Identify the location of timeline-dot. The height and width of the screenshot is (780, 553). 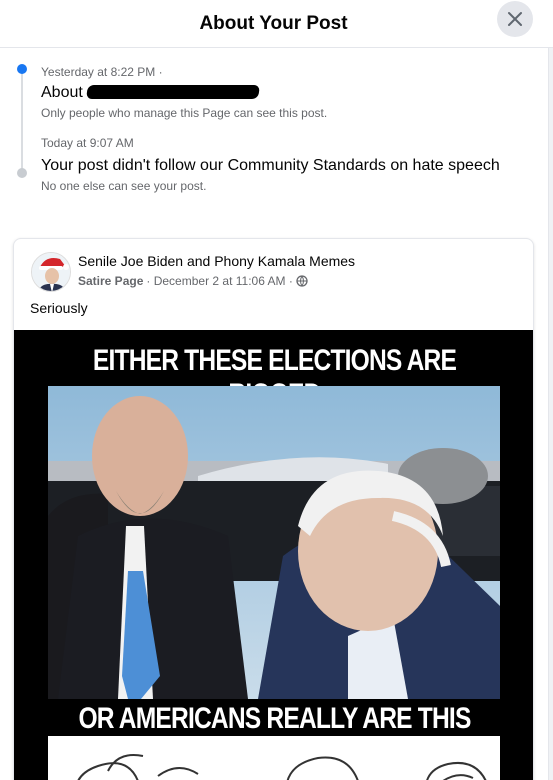
(22, 173).